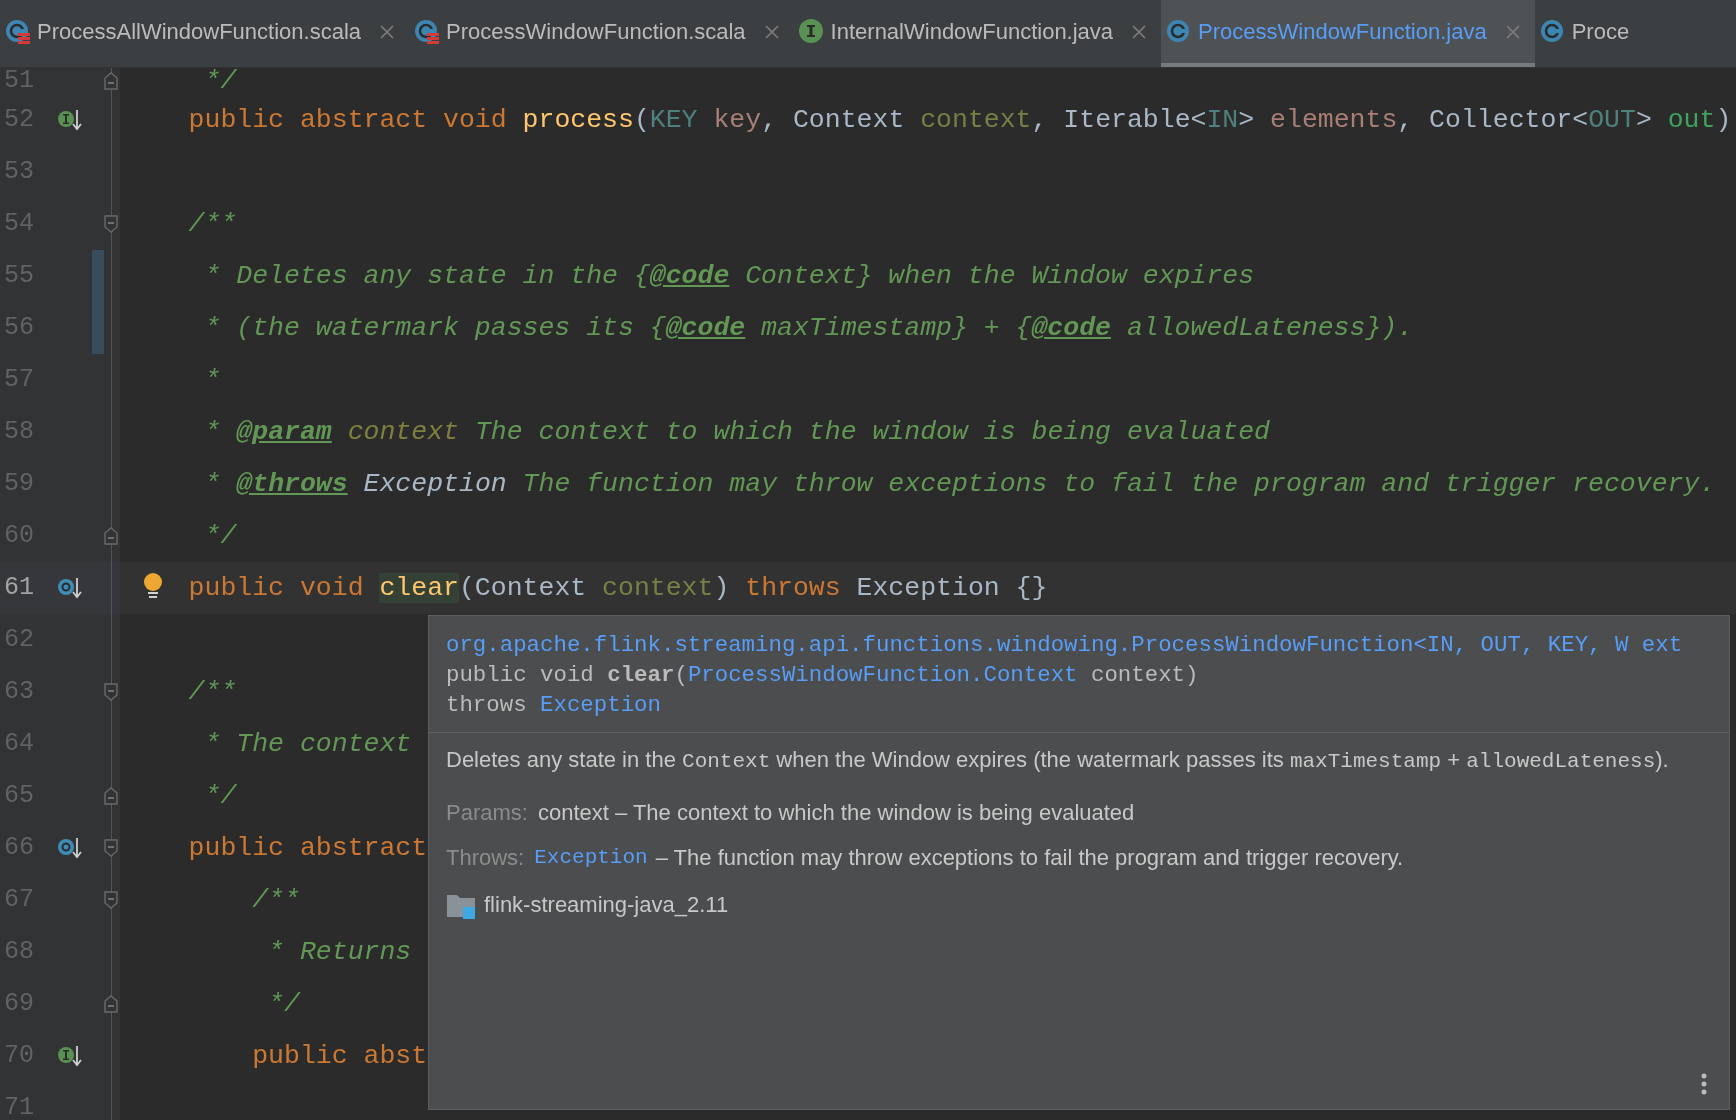 The width and height of the screenshot is (1736, 1120). What do you see at coordinates (811, 31) in the screenshot?
I see `interface-icon` at bounding box center [811, 31].